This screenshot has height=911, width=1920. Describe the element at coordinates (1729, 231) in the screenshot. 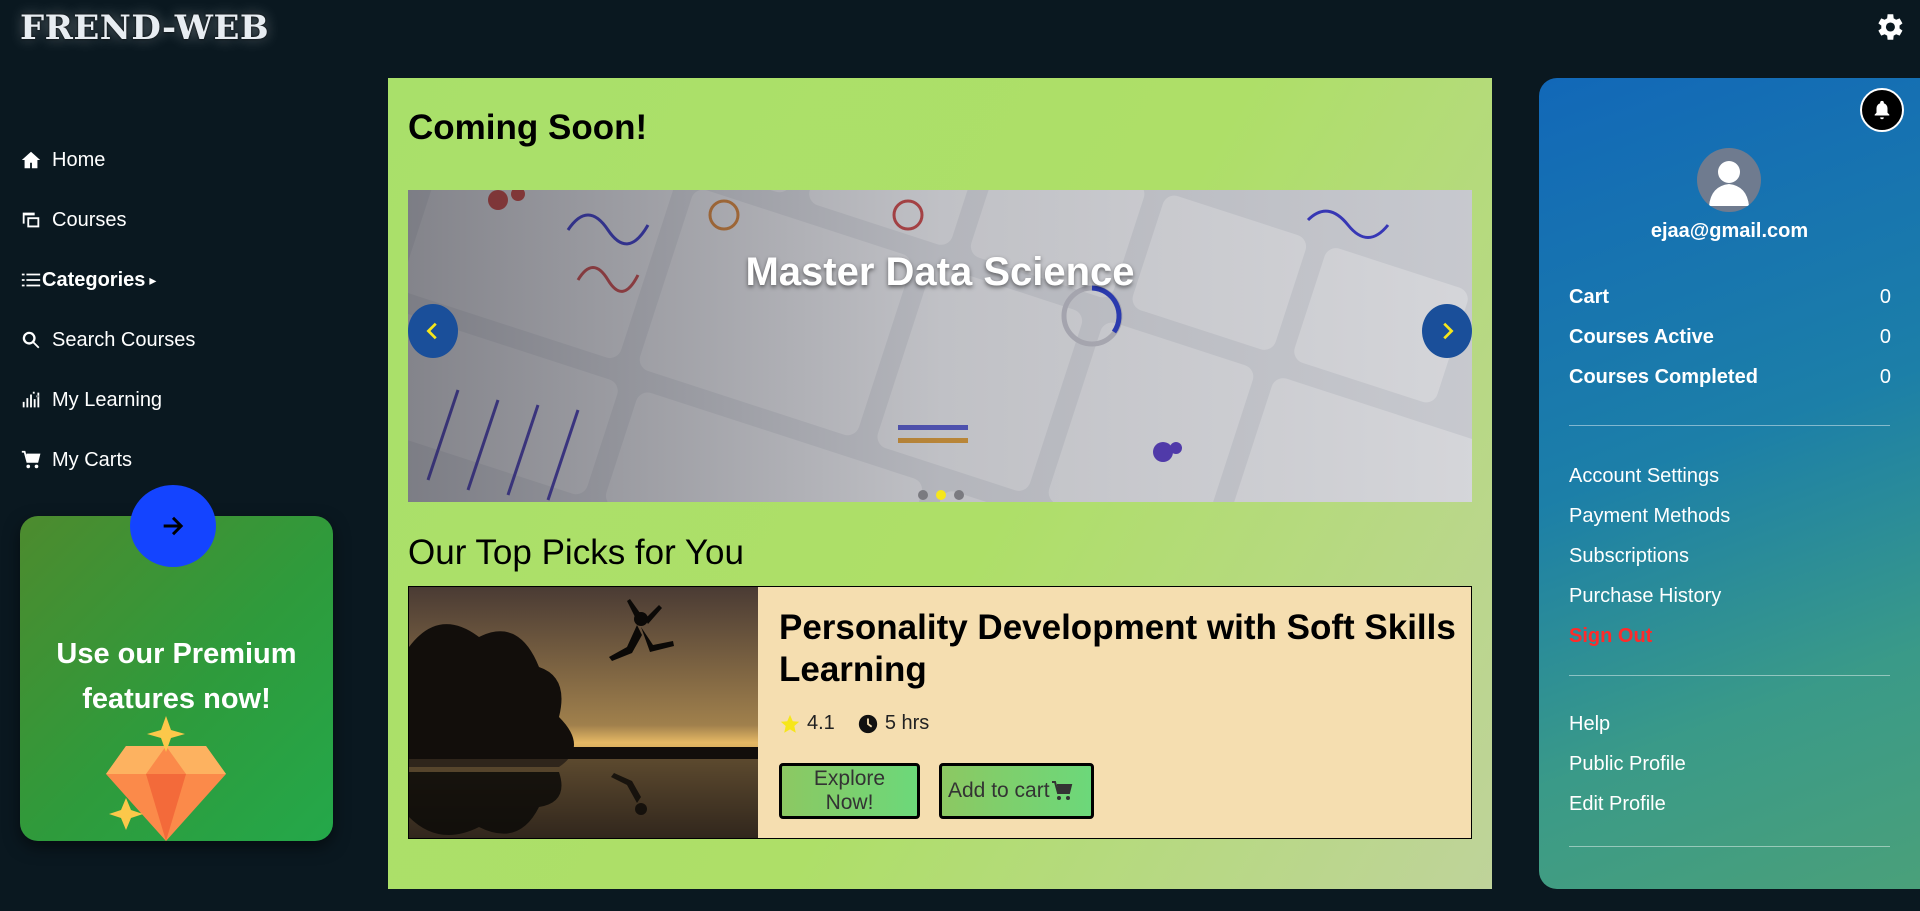

I see `user-email: ejaa@gmail.com` at that location.